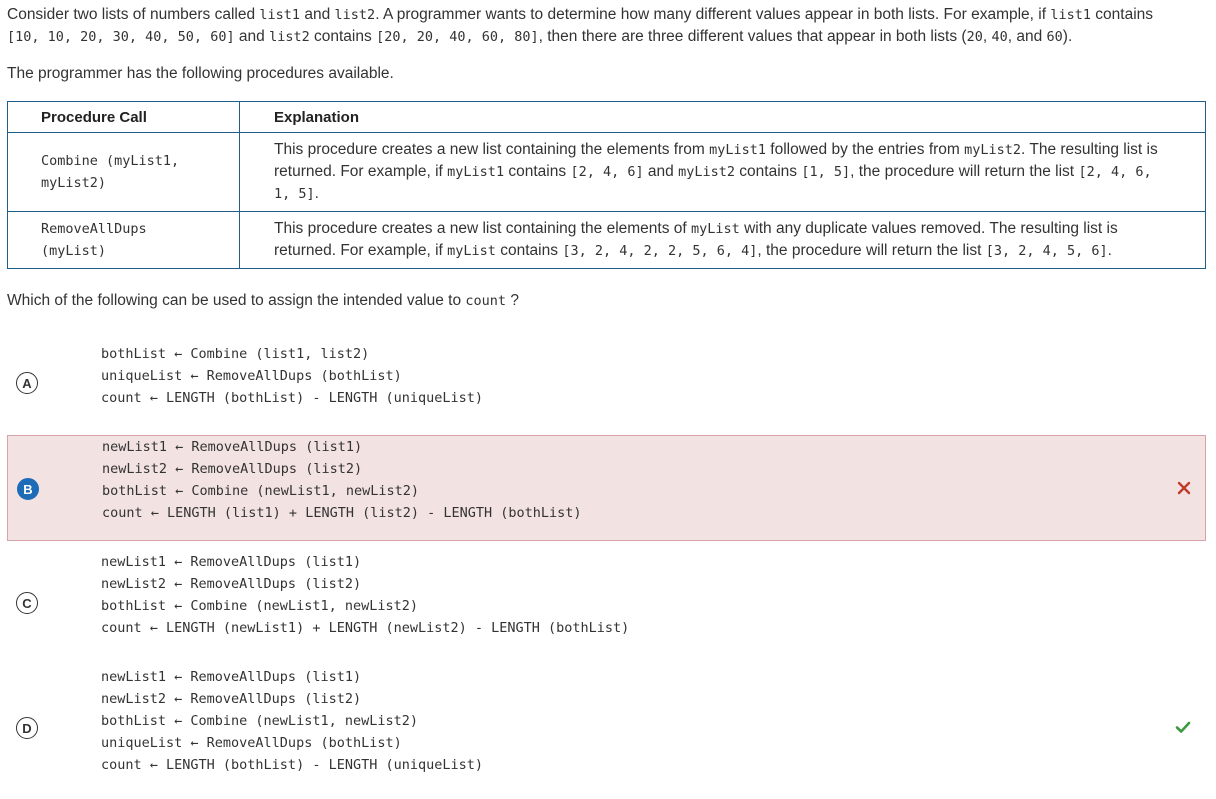 The image size is (1216, 799). Describe the element at coordinates (1067, 36) in the screenshot. I see `text-run: ).` at that location.